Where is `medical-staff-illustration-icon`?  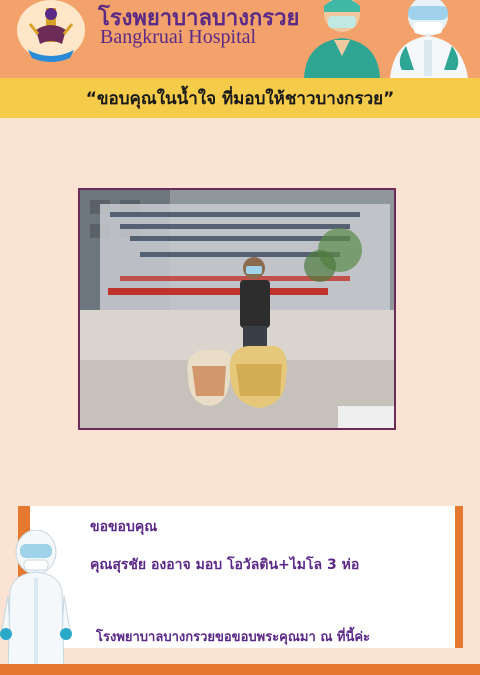
medical-staff-illustration-icon is located at coordinates (386, 39).